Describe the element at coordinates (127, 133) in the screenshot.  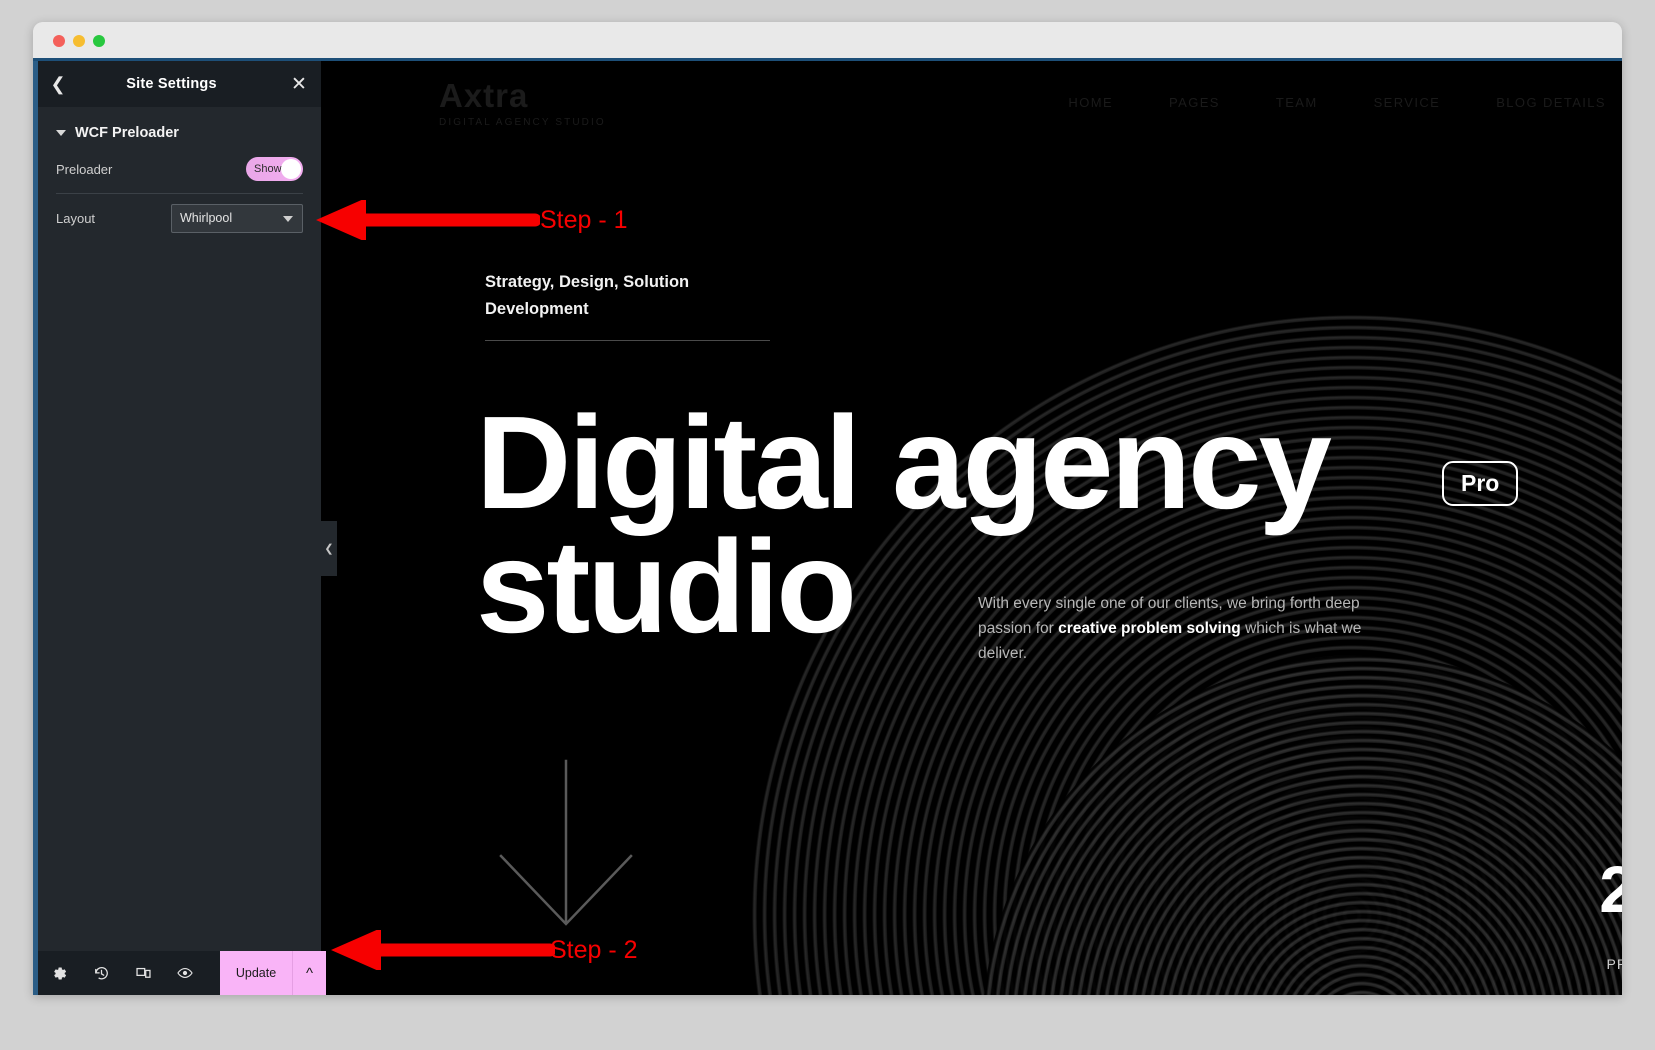
I see `section-title-label: WCF Preloader` at that location.